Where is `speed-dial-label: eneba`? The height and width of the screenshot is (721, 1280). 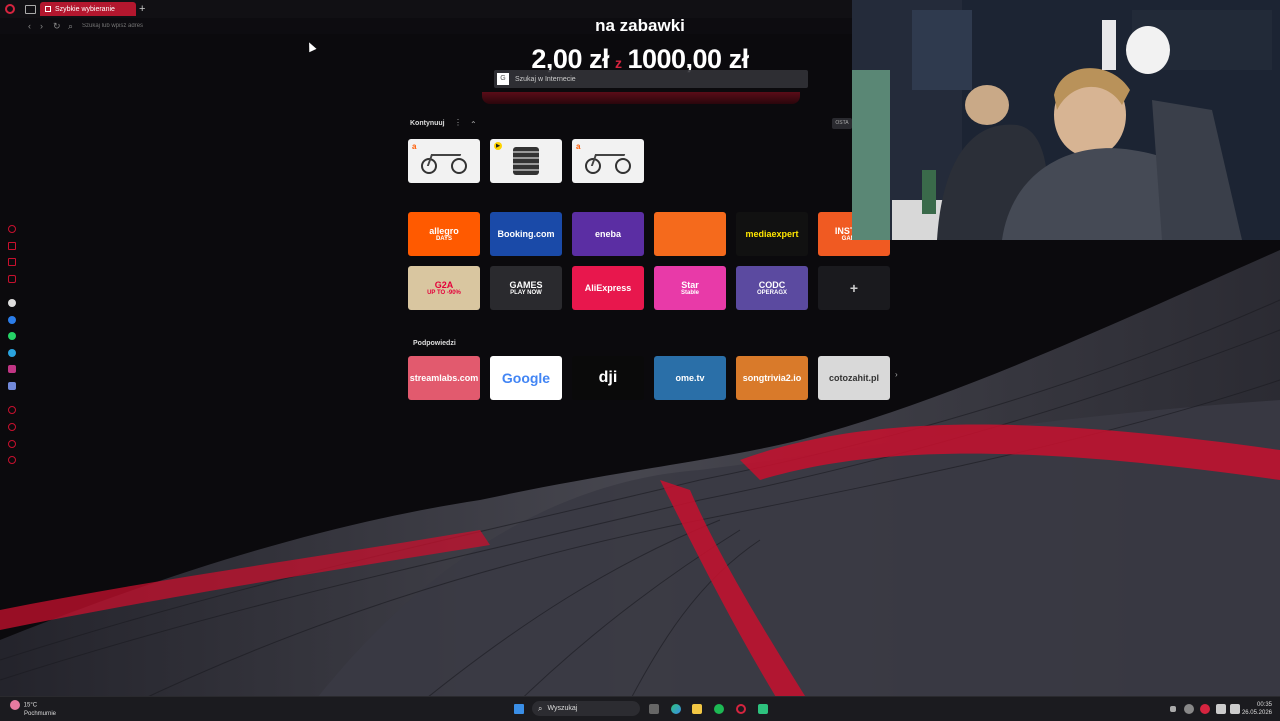 speed-dial-label: eneba is located at coordinates (607, 234).